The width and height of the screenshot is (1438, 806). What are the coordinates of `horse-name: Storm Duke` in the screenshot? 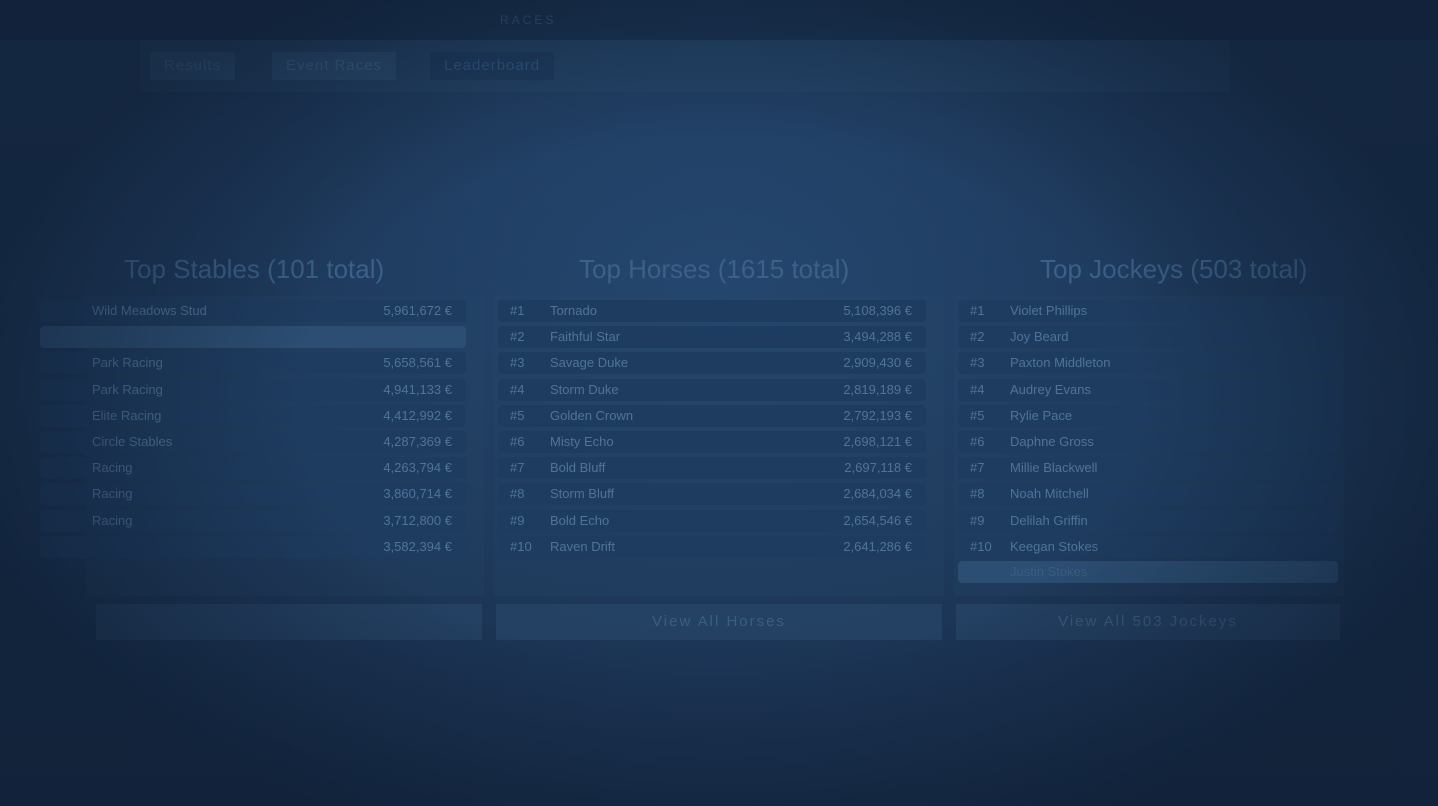 It's located at (584, 389).